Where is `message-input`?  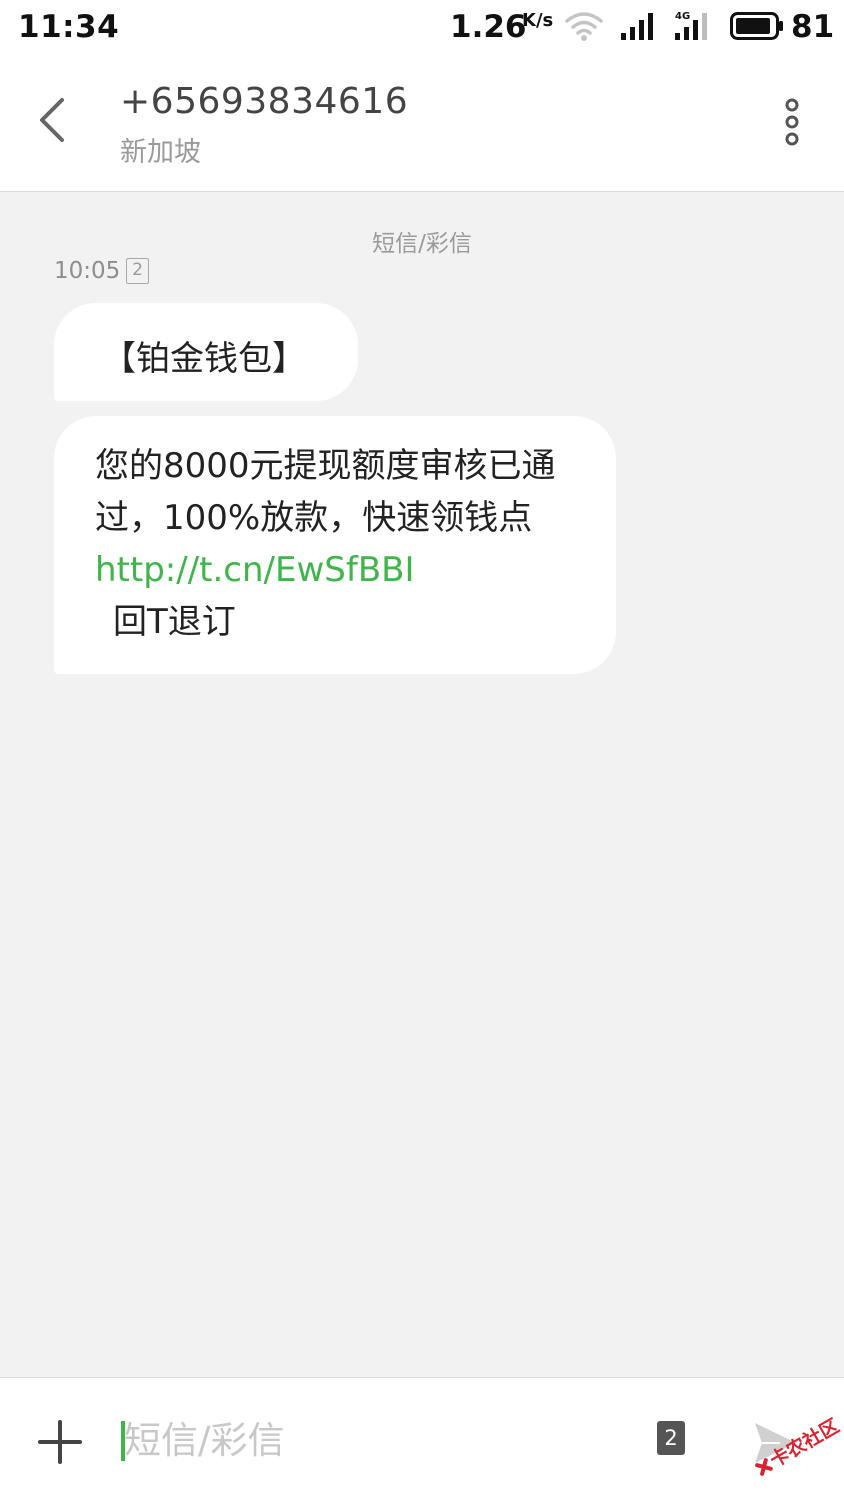
message-input is located at coordinates (364, 1440).